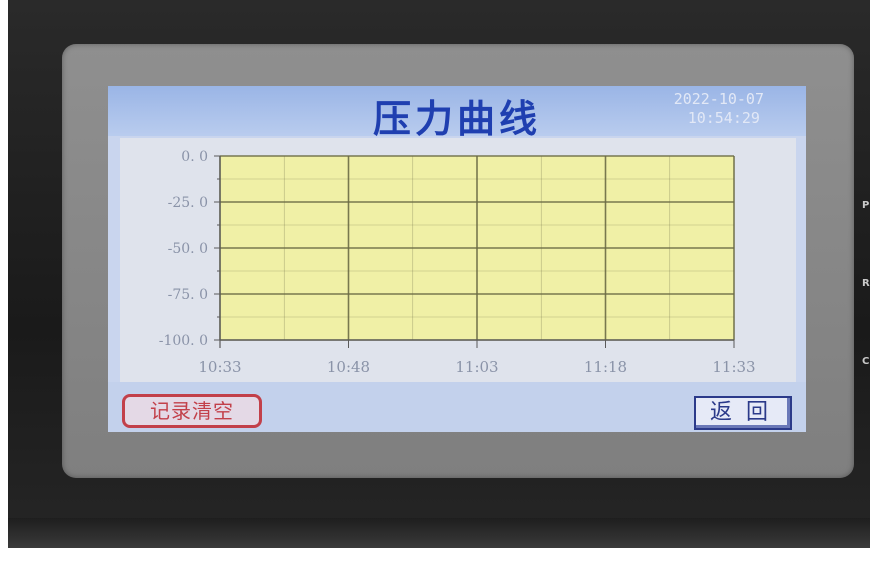 Image resolution: width=880 pixels, height=563 pixels. I want to click on footer-bar: 记录清空 返回, so click(457, 407).